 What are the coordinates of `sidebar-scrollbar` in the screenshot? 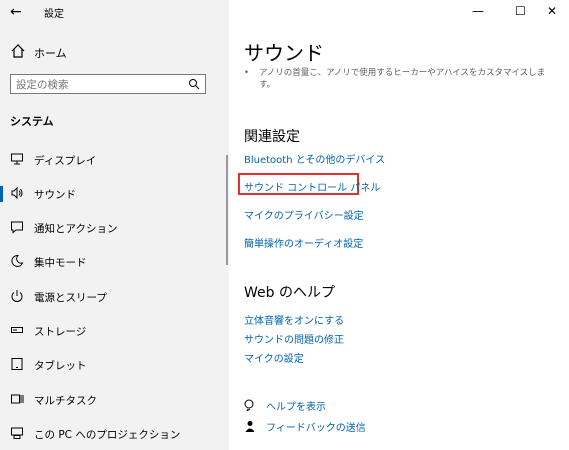 It's located at (227, 210).